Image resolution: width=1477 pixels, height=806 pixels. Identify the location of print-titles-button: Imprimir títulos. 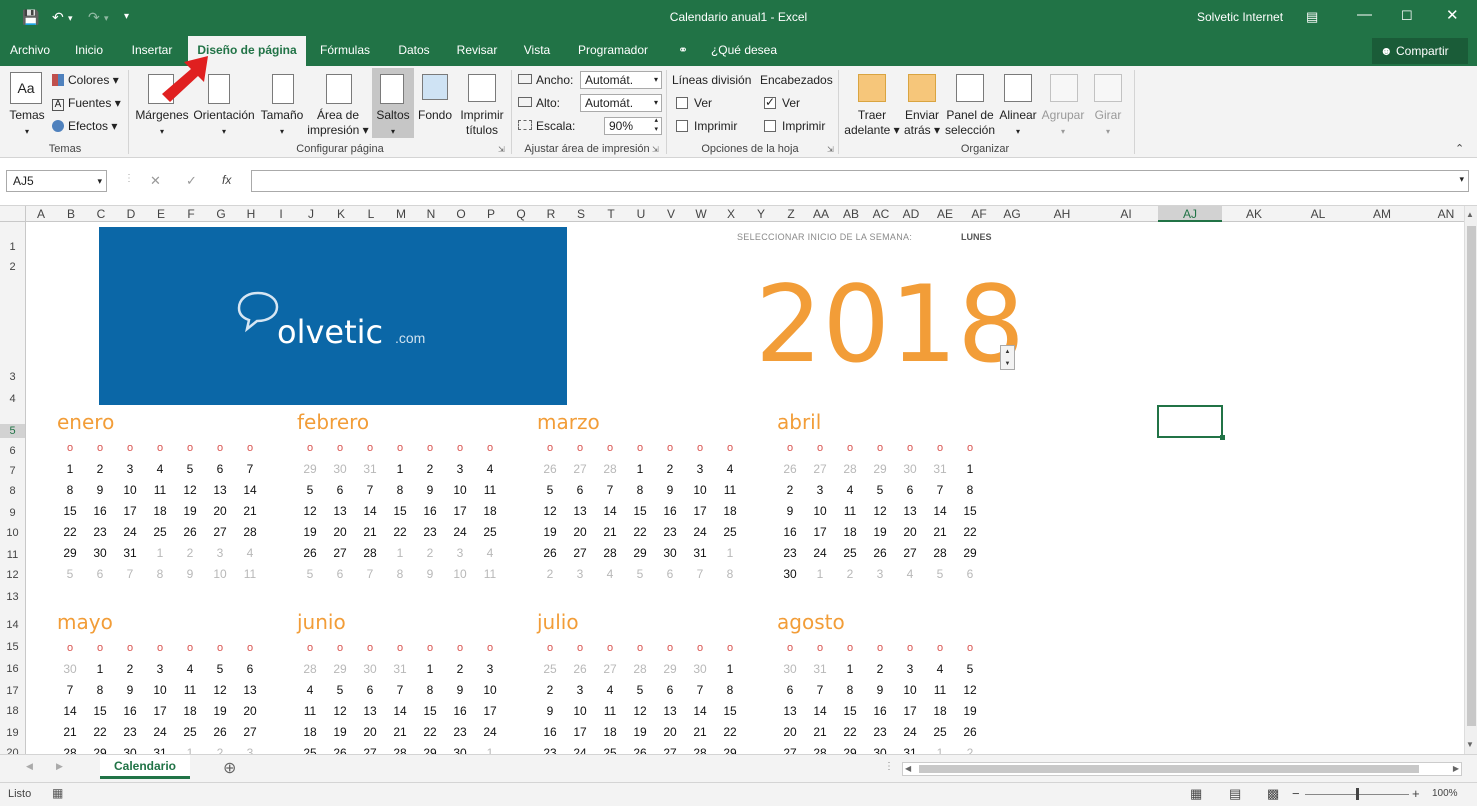
(482, 123).